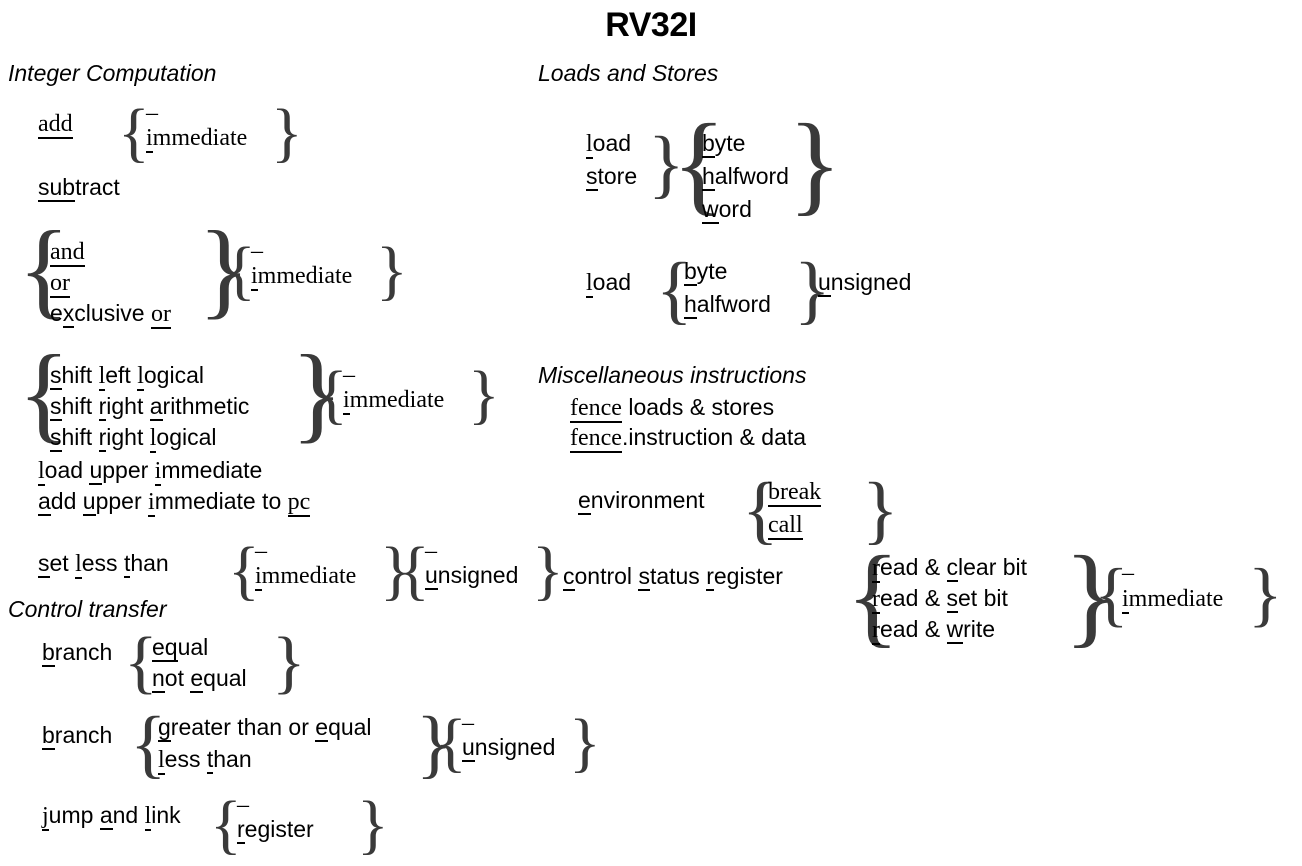 The height and width of the screenshot is (866, 1302). Describe the element at coordinates (950, 568) in the screenshot. I see `option-csrrc: read & clear bit` at that location.